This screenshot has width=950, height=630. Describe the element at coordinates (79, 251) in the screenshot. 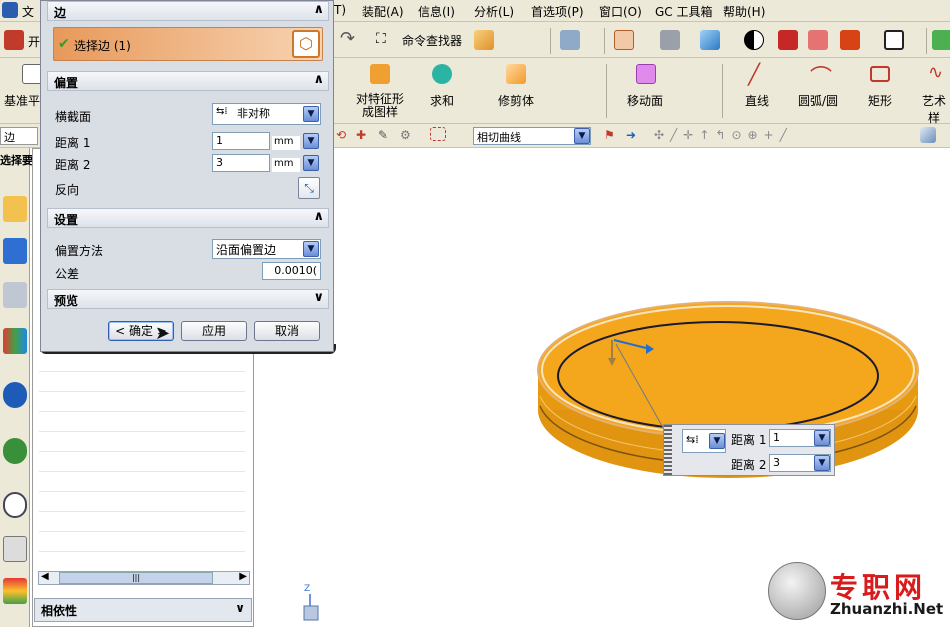

I see `offset-method-label: 偏置方法` at that location.